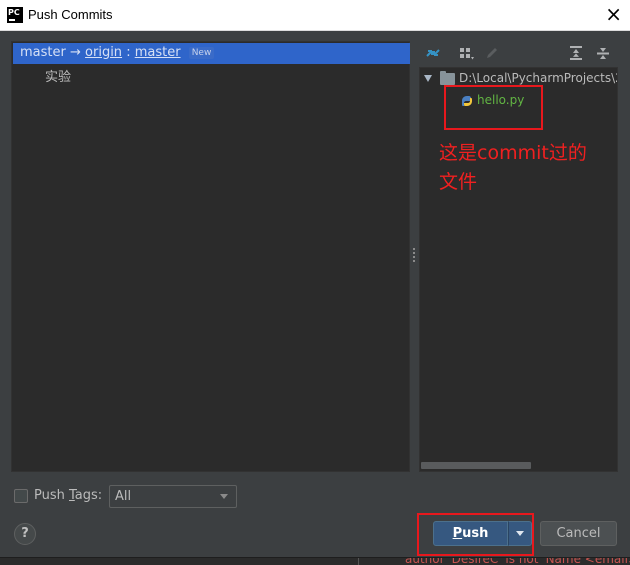 The width and height of the screenshot is (630, 565). Describe the element at coordinates (173, 496) in the screenshot. I see `tags-mode-select: All` at that location.